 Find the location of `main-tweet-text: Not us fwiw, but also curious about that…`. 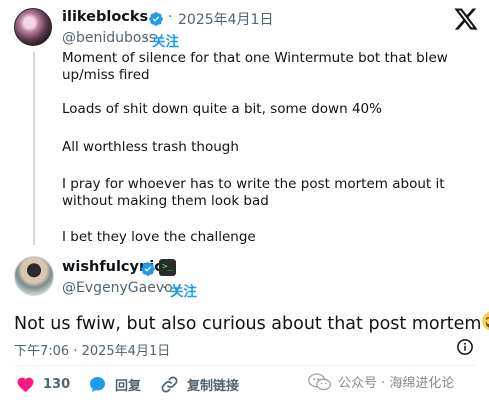

main-tweet-text: Not us fwiw, but also curious about that… is located at coordinates (251, 322).